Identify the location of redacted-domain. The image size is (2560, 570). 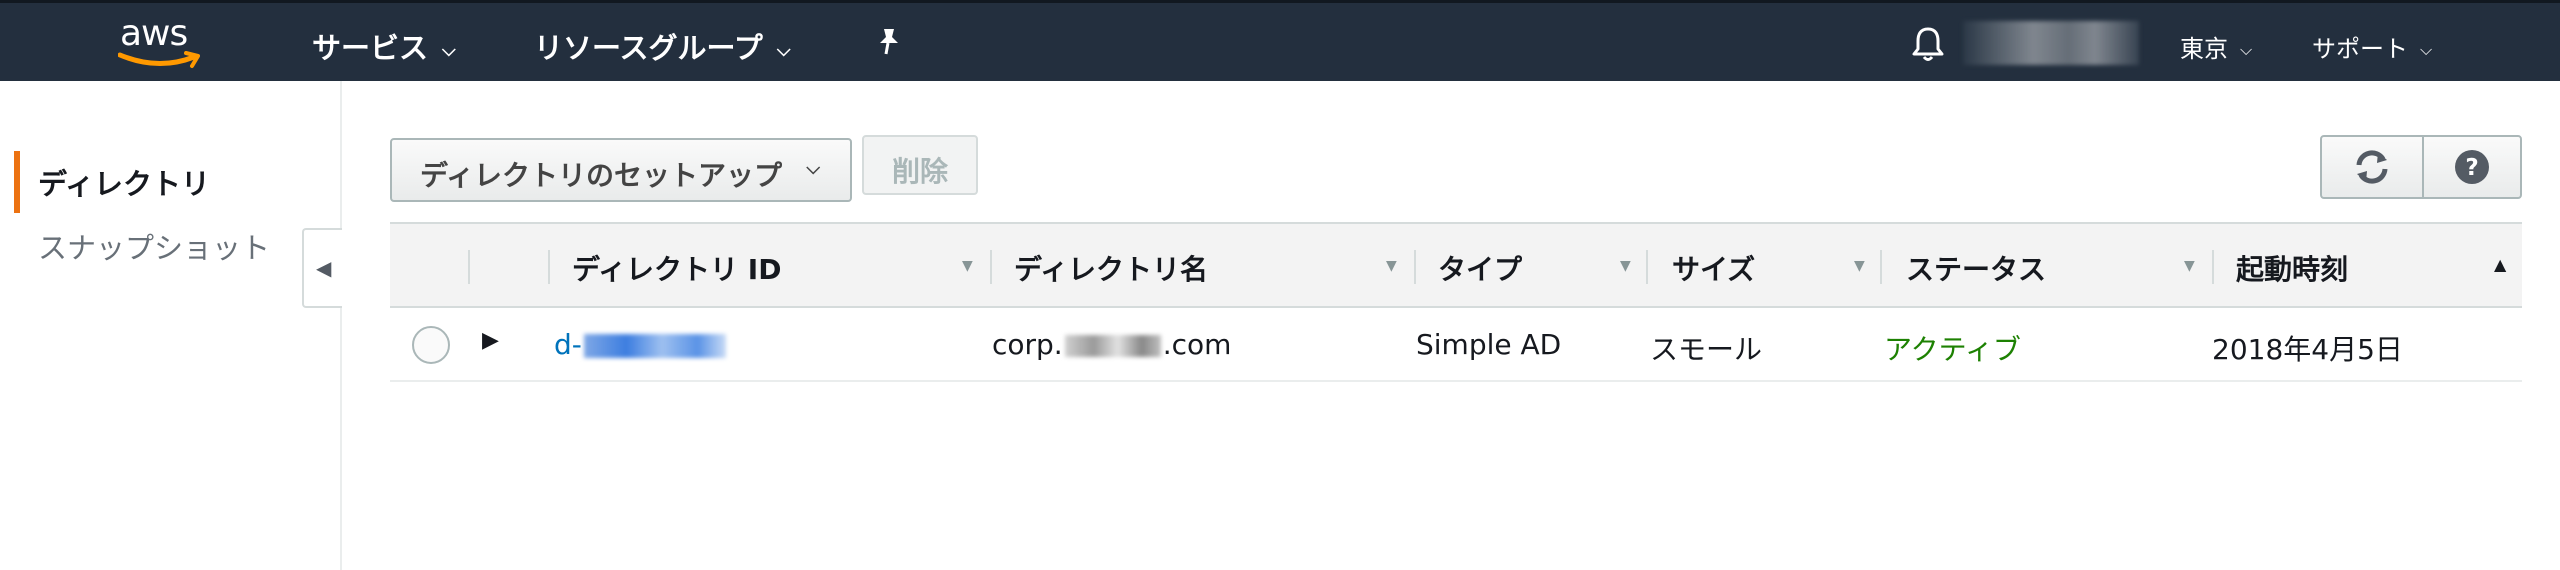
(1112, 346).